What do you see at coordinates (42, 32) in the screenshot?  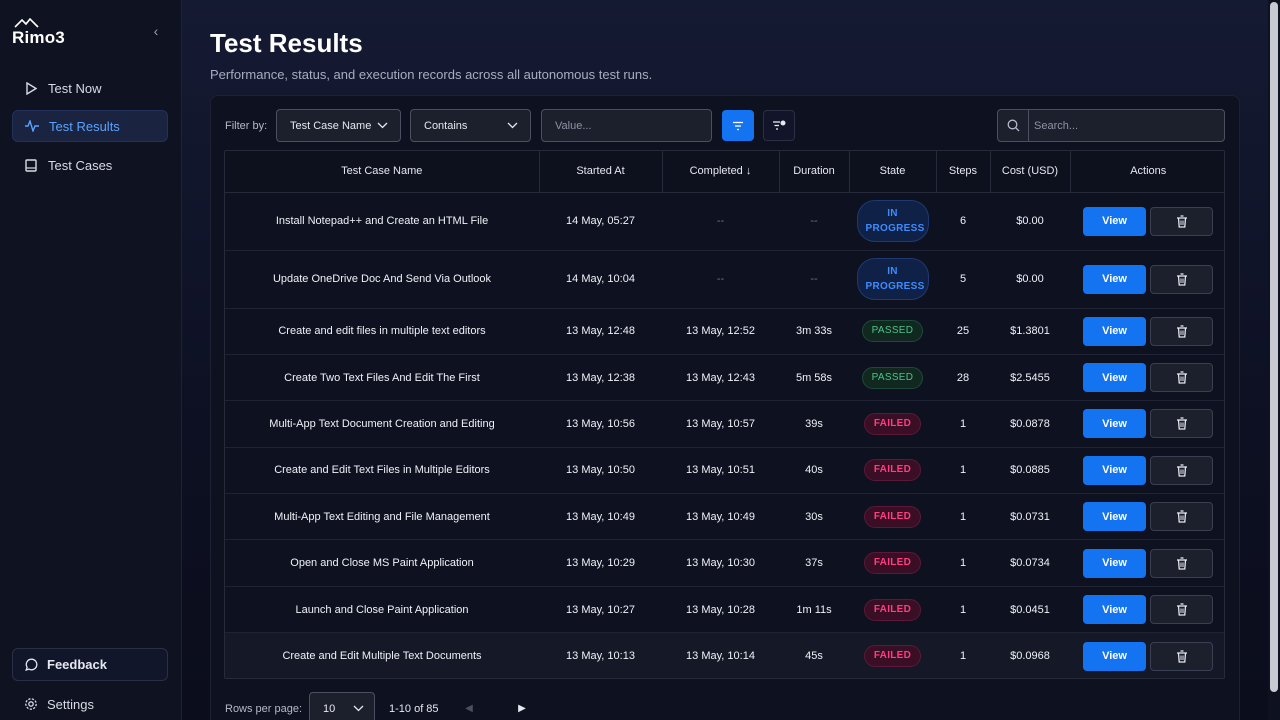 I see `brand-logo: Rimo3` at bounding box center [42, 32].